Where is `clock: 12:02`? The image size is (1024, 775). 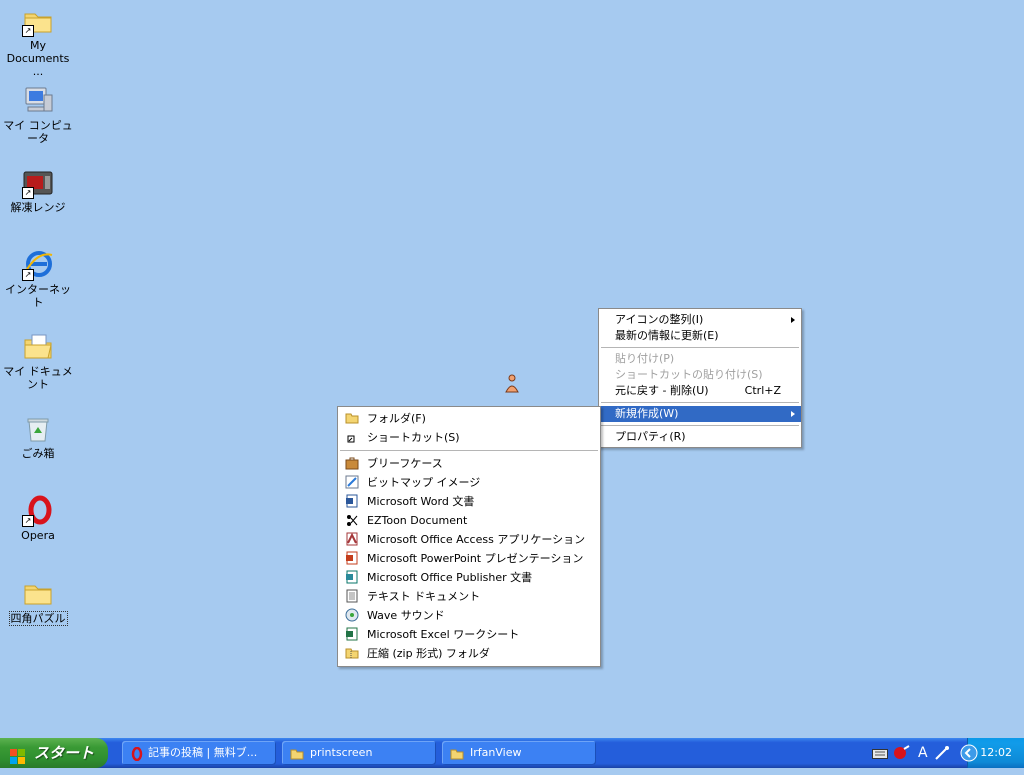 clock: 12:02 is located at coordinates (996, 753).